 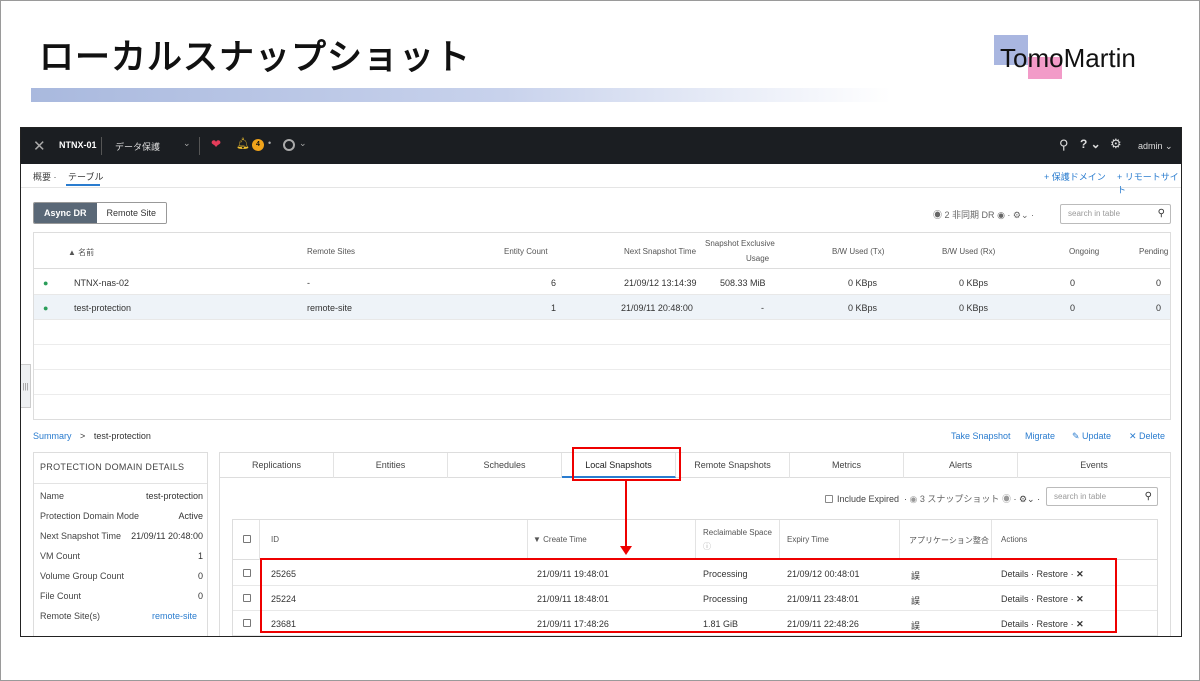 I want to click on tab-local-snapshots: Local Snapshots, so click(x=619, y=465).